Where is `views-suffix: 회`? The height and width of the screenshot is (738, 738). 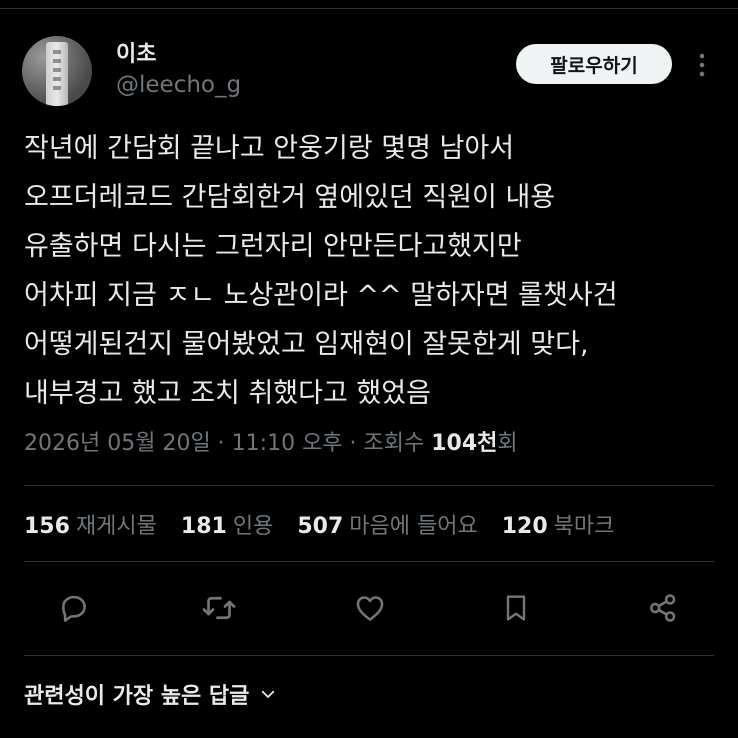
views-suffix: 회 is located at coordinates (507, 443).